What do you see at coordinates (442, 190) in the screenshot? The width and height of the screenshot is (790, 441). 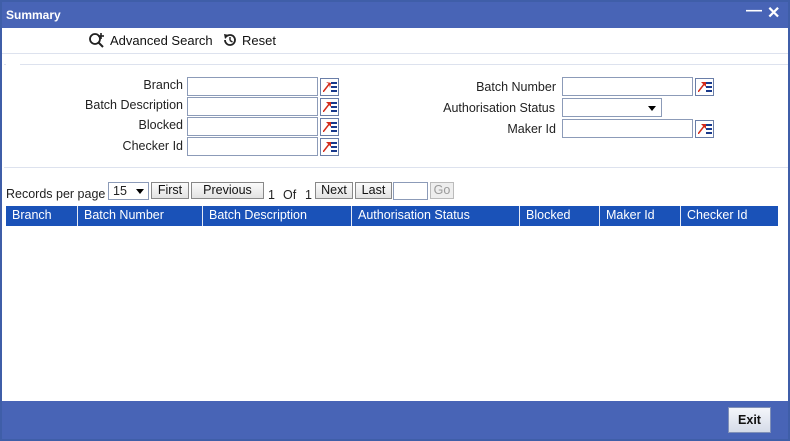 I see `go-button: Go` at bounding box center [442, 190].